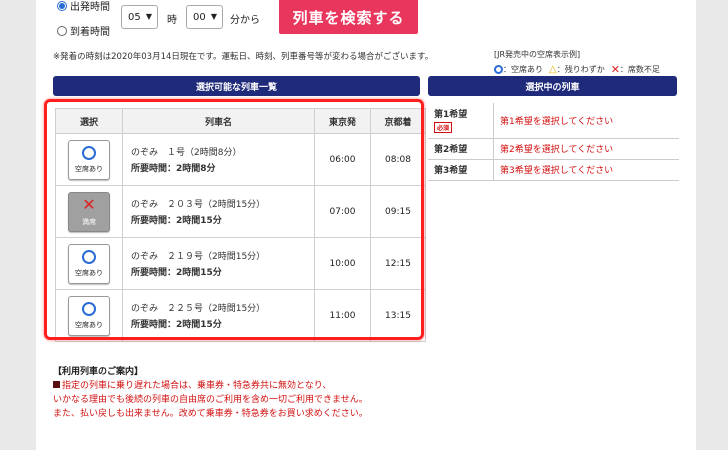 The image size is (728, 450). What do you see at coordinates (586, 149) in the screenshot?
I see `preference-value: 第2希望を選択してください` at bounding box center [586, 149].